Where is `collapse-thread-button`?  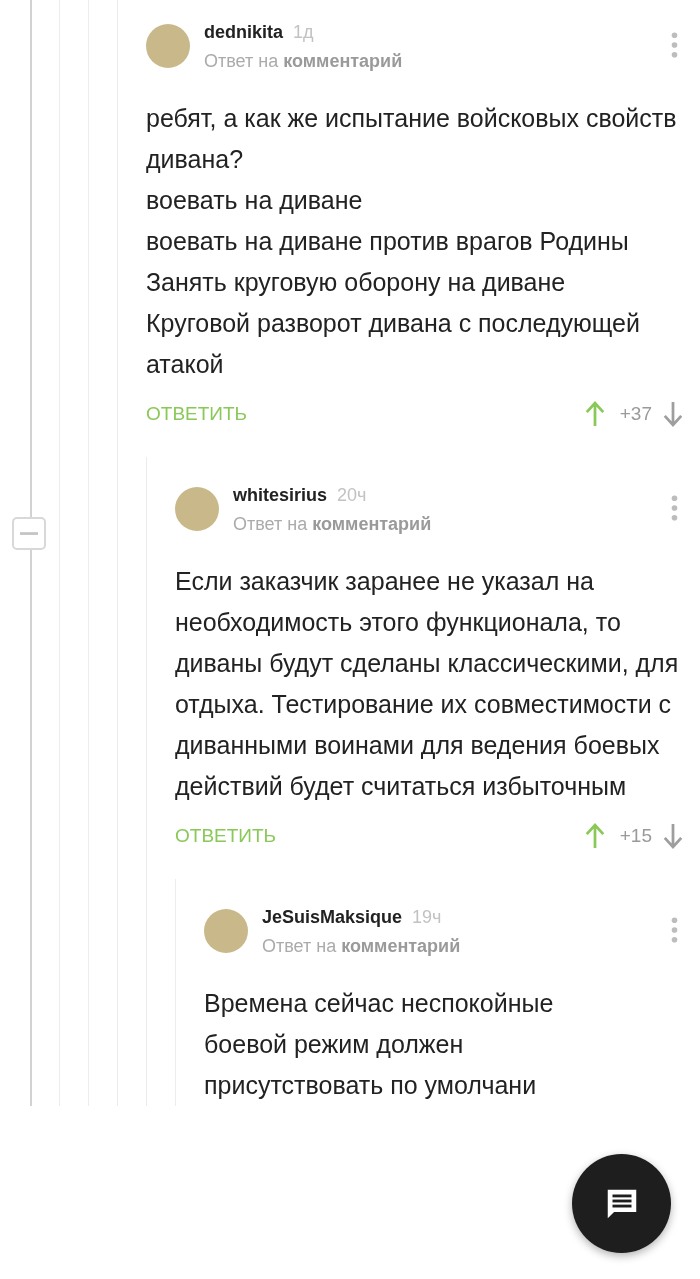 collapse-thread-button is located at coordinates (29, 533).